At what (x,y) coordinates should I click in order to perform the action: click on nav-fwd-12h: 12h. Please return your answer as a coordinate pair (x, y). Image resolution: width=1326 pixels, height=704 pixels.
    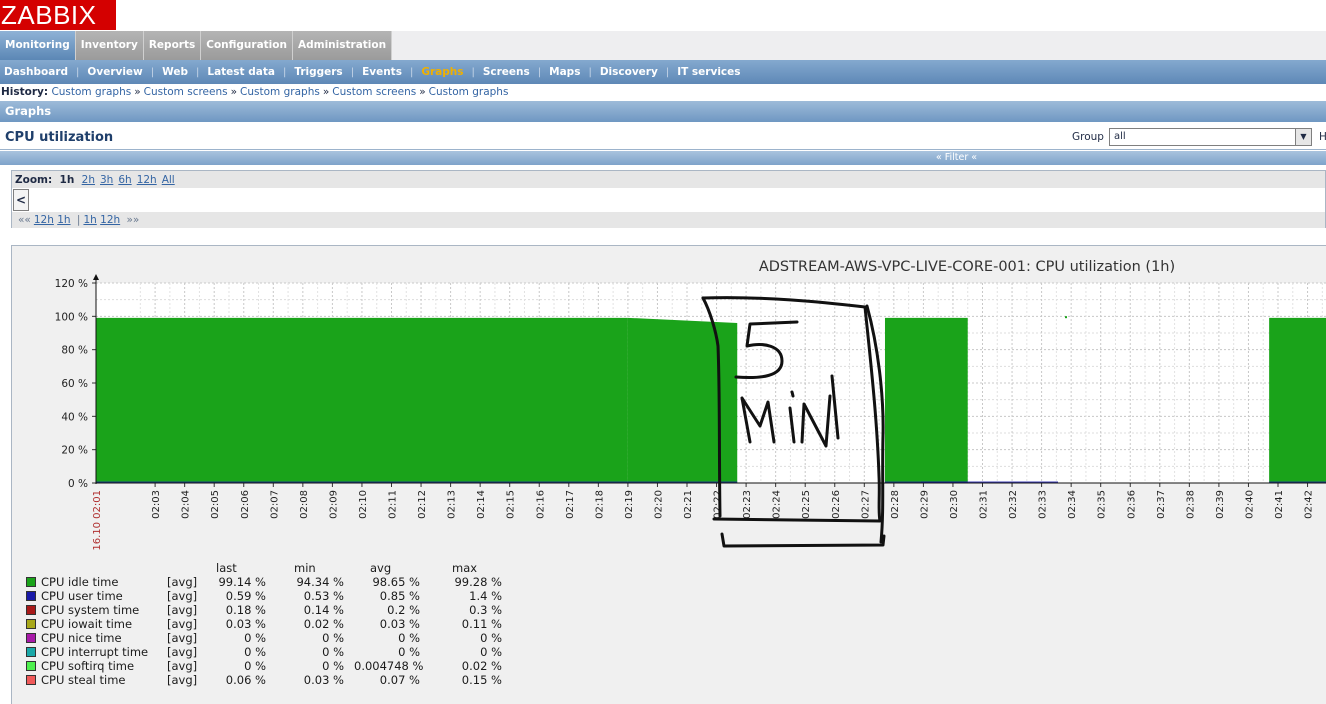
    Looking at the image, I should click on (110, 220).